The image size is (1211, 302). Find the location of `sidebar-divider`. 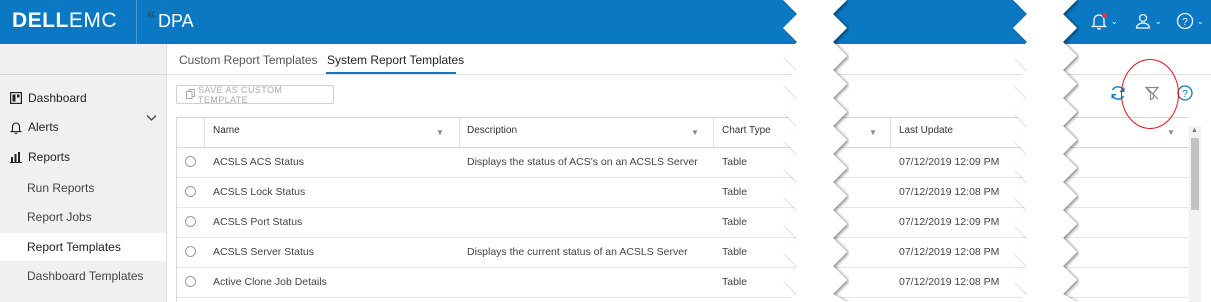

sidebar-divider is located at coordinates (83, 74).